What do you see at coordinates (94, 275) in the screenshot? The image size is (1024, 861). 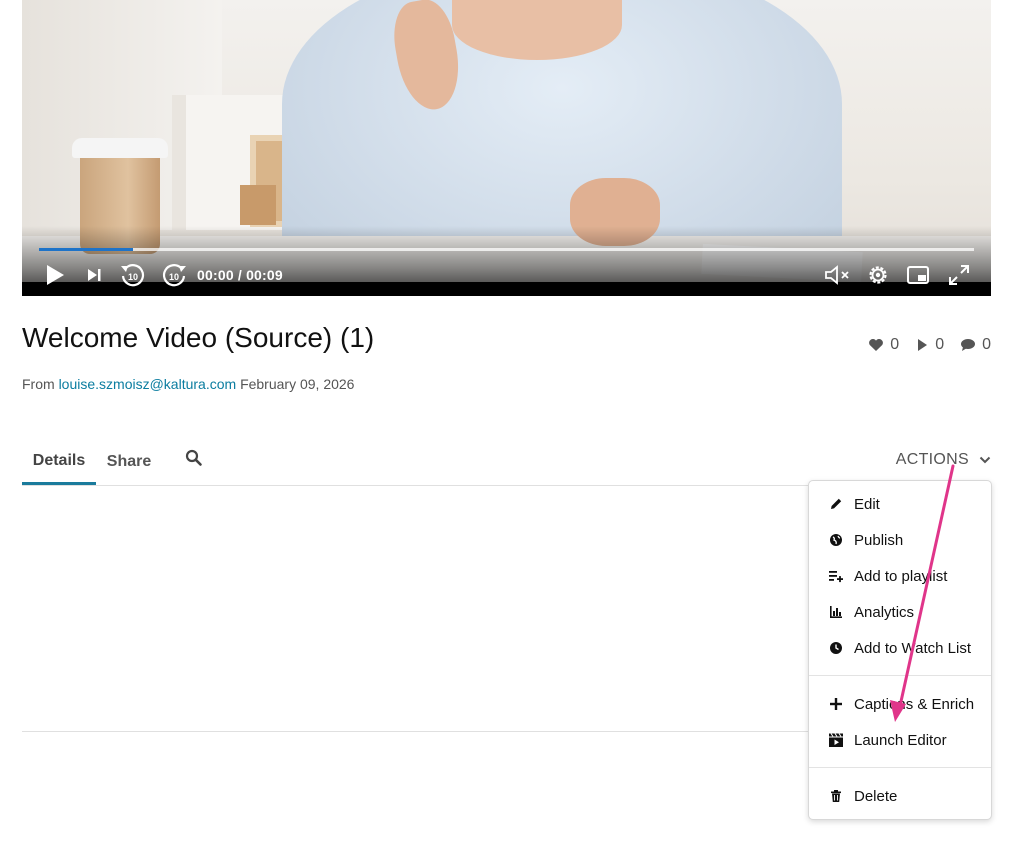 I see `next-button` at bounding box center [94, 275].